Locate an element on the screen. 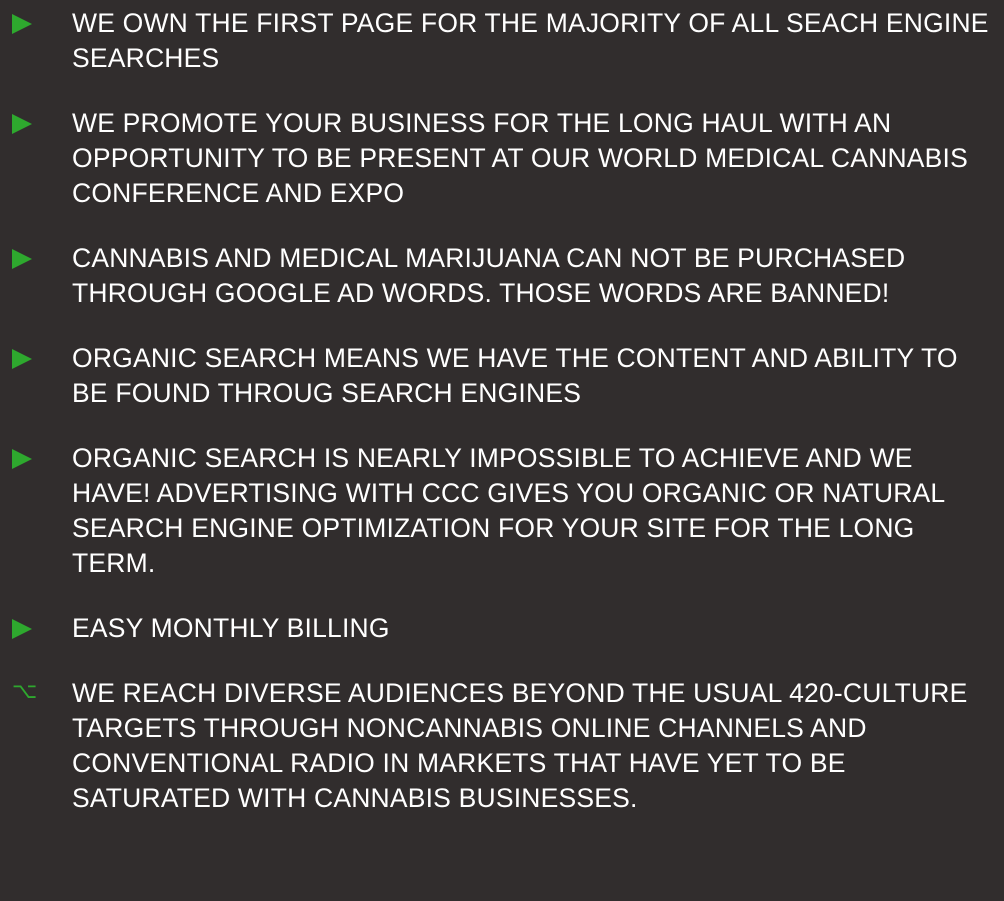  bullet-text: EASY MONTHLY BILLING is located at coordinates (231, 628).